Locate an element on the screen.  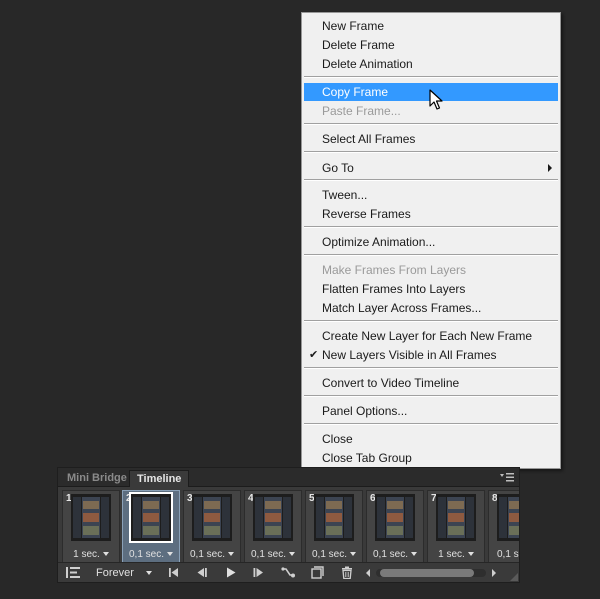
tab-timeline: Timeline is located at coordinates (159, 478).